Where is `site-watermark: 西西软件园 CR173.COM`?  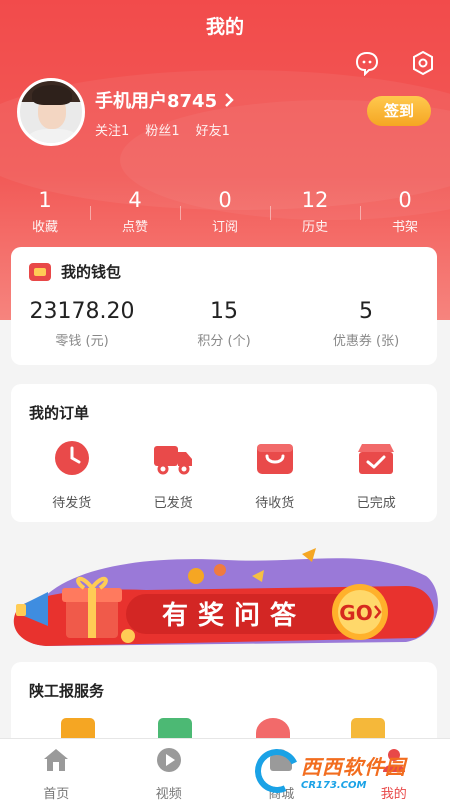
site-watermark: 西西软件园 CR173.COM is located at coordinates (346, 771).